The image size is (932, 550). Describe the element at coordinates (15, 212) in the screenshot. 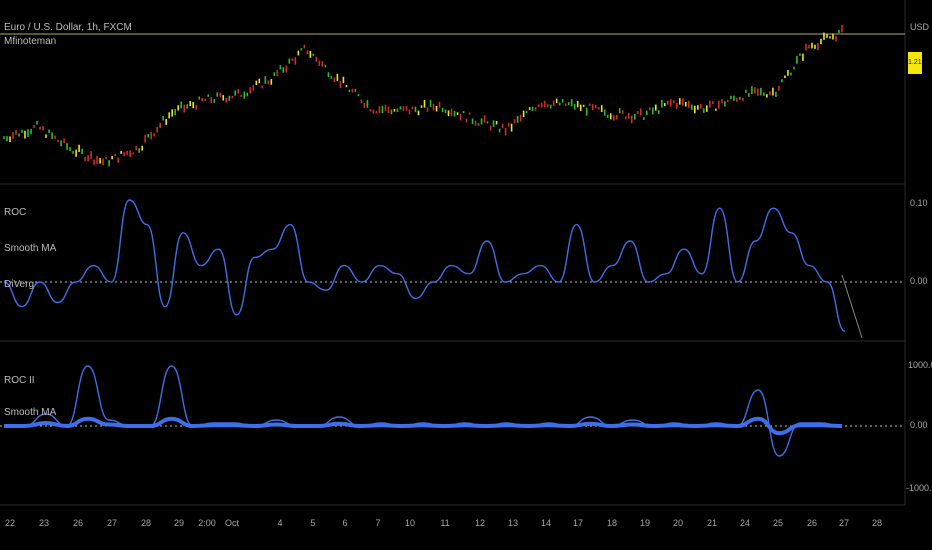

I see `roc-legend-0: ROC` at that location.